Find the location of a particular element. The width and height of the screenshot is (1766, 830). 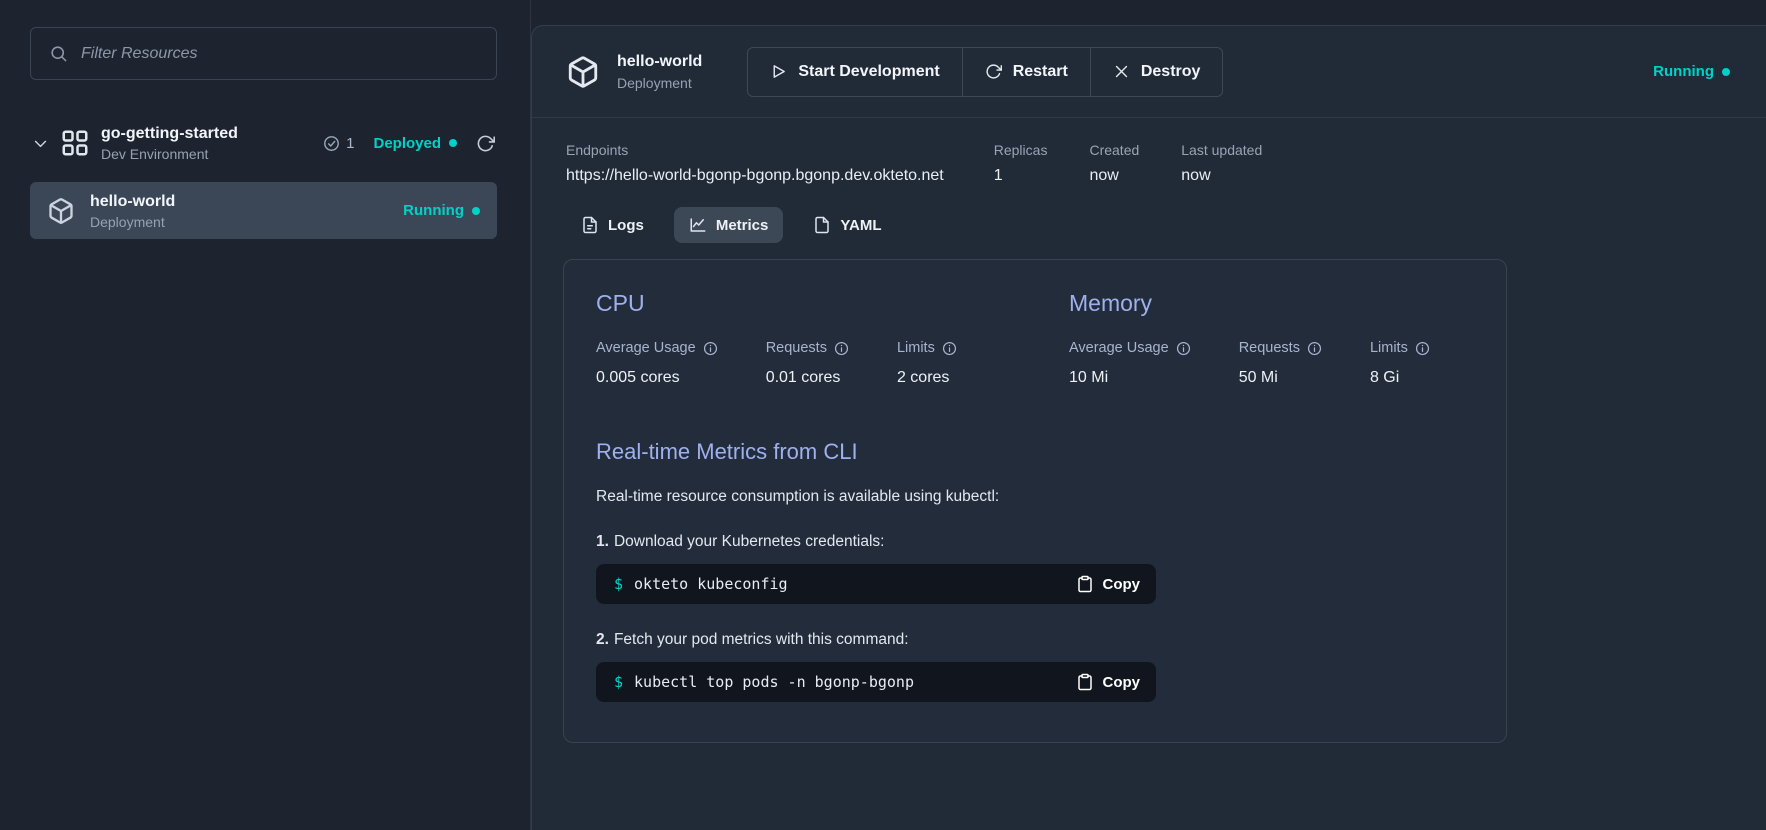

copy-command-1-button: Copy is located at coordinates (1108, 584).